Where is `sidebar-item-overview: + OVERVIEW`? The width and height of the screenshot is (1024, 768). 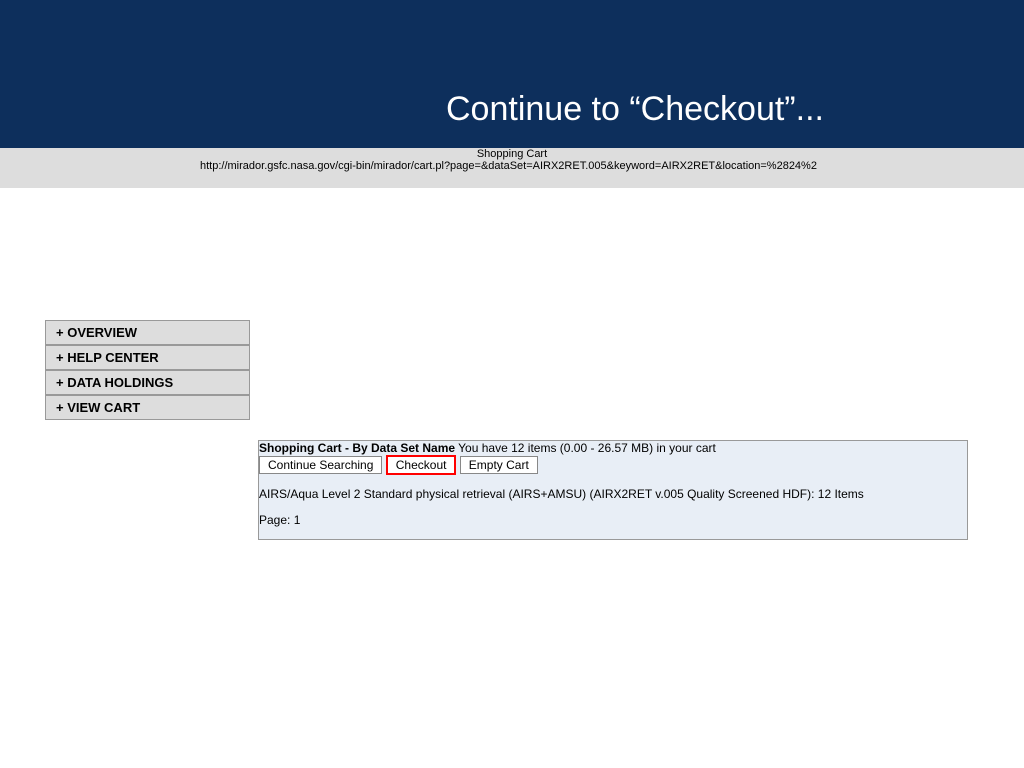
sidebar-item-overview: + OVERVIEW is located at coordinates (147, 332).